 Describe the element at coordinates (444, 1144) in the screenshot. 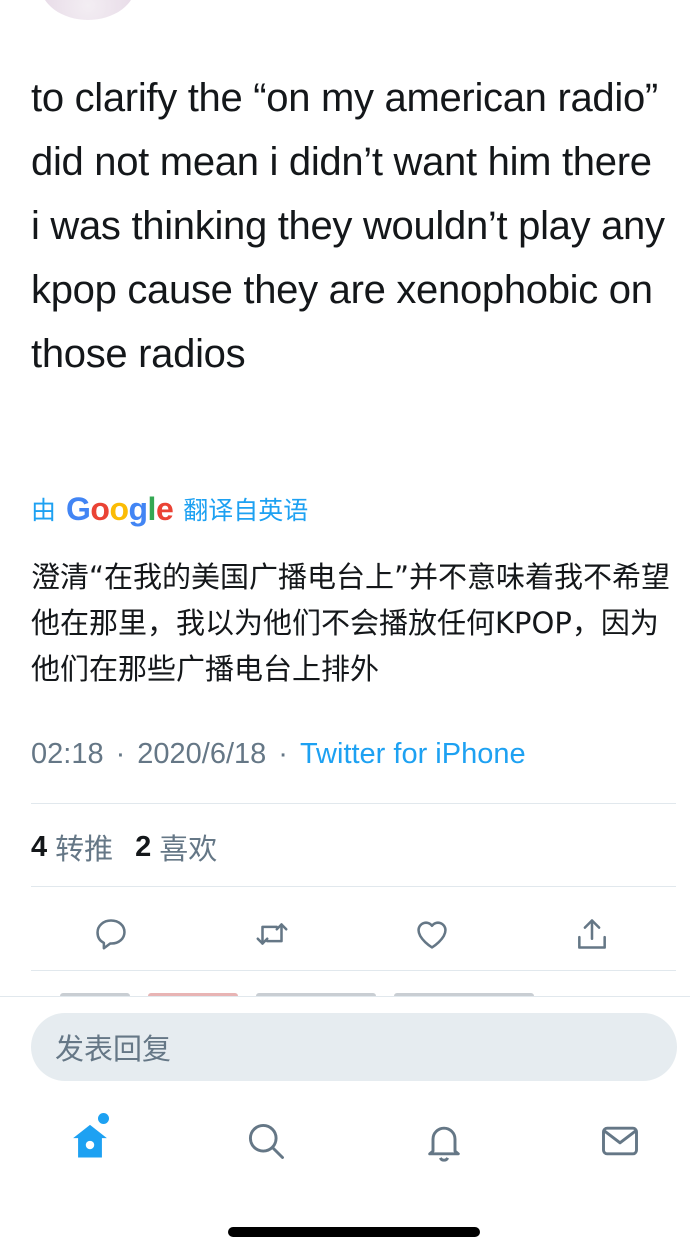

I see `notifications-icon` at that location.